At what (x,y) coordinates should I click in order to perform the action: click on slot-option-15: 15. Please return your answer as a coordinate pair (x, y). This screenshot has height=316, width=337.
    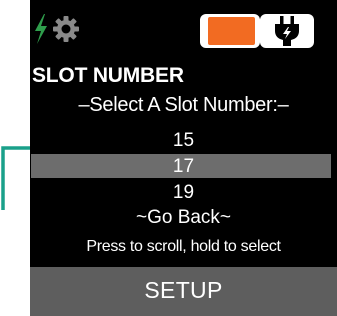
    Looking at the image, I should click on (183, 141).